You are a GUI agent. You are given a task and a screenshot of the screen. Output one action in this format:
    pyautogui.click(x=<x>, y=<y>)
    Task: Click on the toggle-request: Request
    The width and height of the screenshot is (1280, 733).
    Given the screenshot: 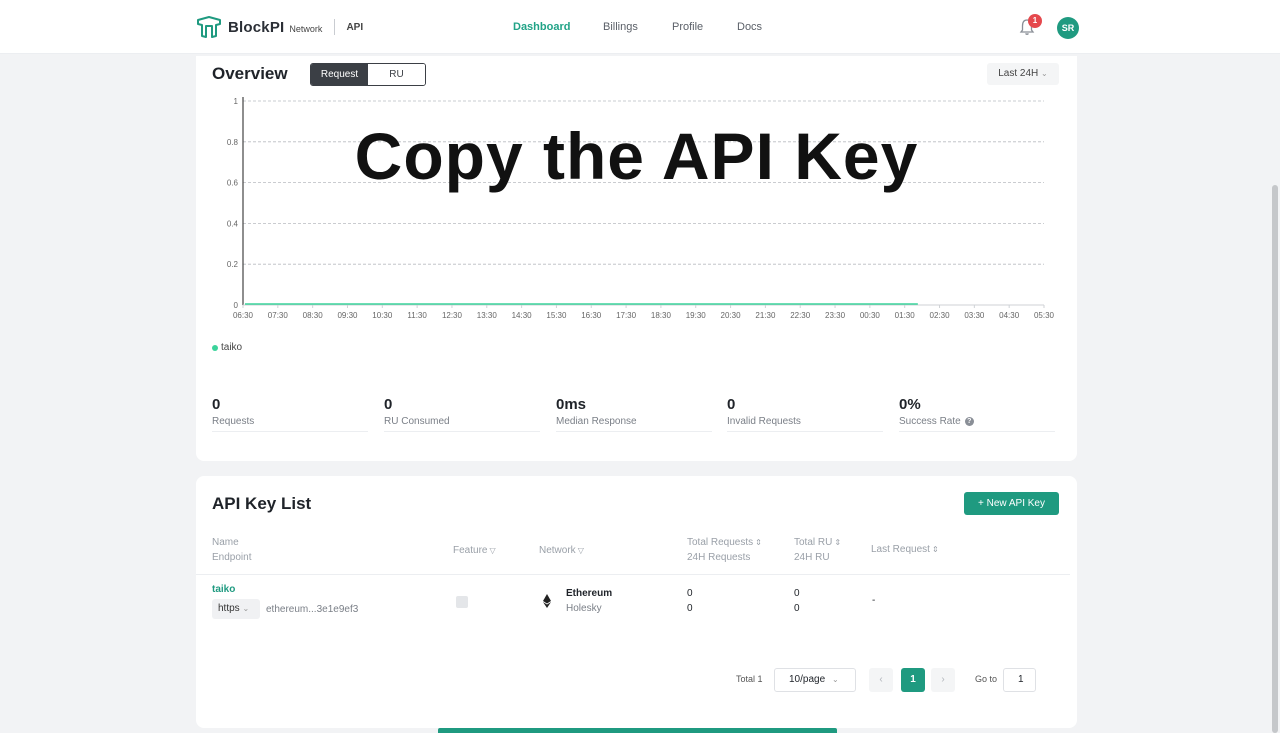 What is the action you would take?
    pyautogui.click(x=339, y=74)
    